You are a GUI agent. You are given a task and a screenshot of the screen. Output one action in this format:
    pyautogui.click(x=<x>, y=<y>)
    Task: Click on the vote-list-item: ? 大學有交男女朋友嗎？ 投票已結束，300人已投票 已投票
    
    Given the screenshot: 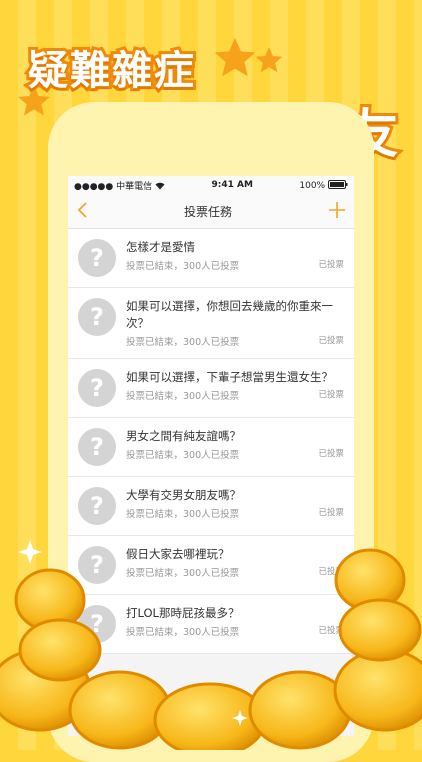 What is the action you would take?
    pyautogui.click(x=211, y=506)
    